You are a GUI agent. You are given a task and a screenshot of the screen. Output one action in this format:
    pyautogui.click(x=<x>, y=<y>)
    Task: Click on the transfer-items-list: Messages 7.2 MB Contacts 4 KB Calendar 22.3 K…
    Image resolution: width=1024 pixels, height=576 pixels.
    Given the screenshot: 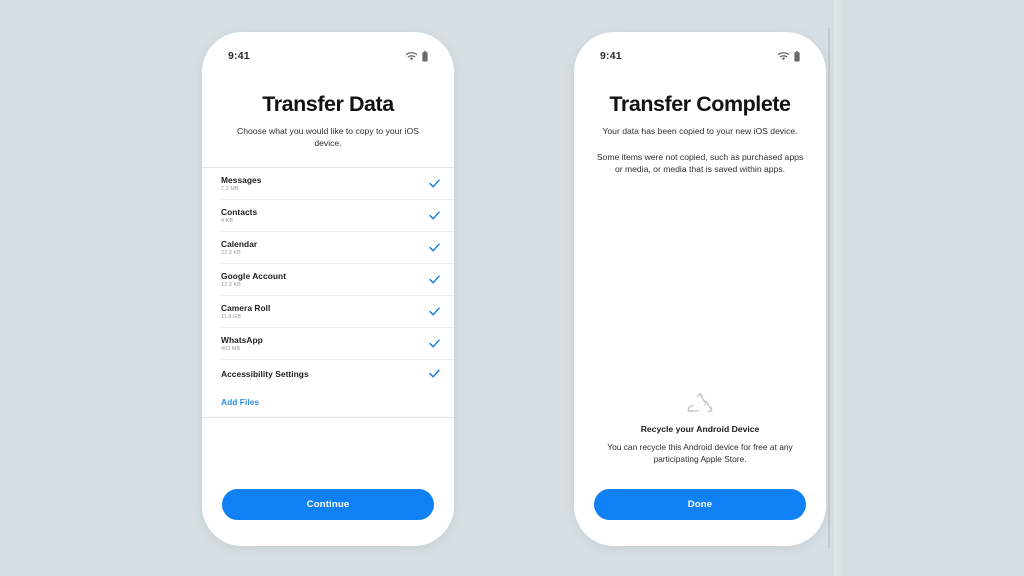 What is the action you would take?
    pyautogui.click(x=328, y=293)
    